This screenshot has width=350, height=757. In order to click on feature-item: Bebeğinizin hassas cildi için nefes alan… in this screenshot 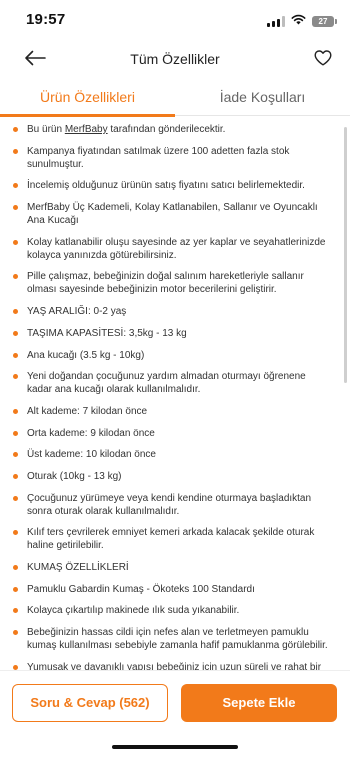, I will do `click(171, 639)`.